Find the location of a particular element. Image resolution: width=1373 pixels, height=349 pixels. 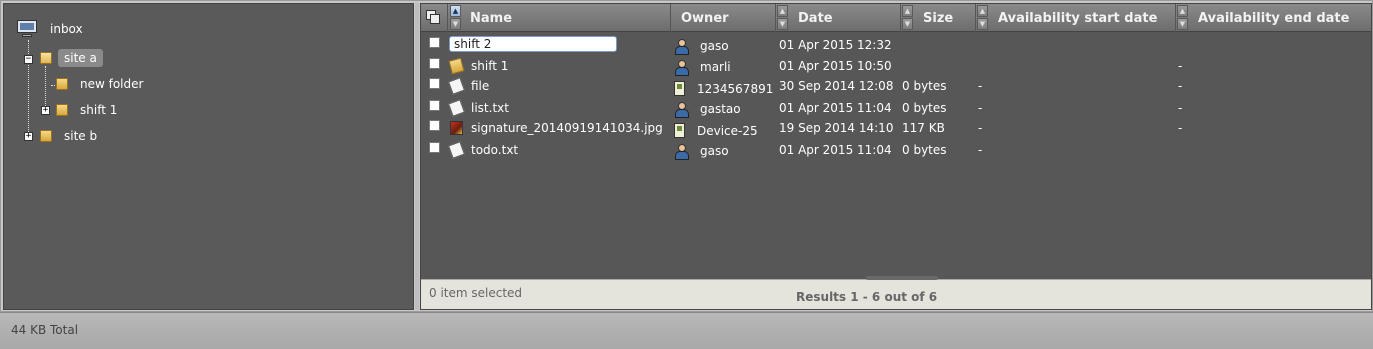

table-row: todo.txt gaso 01 Apr 2015 11:04 0 bytes - is located at coordinates (896, 149).